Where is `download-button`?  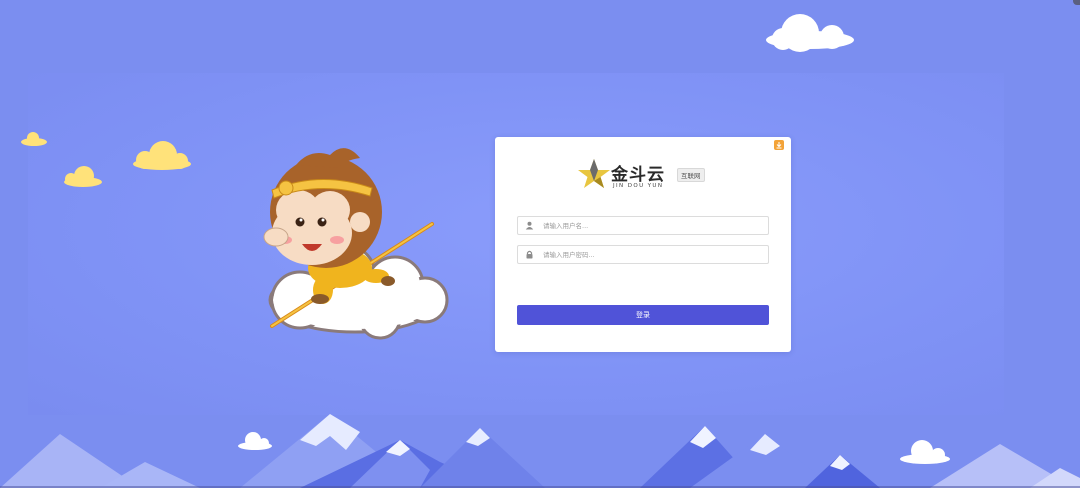 download-button is located at coordinates (779, 145).